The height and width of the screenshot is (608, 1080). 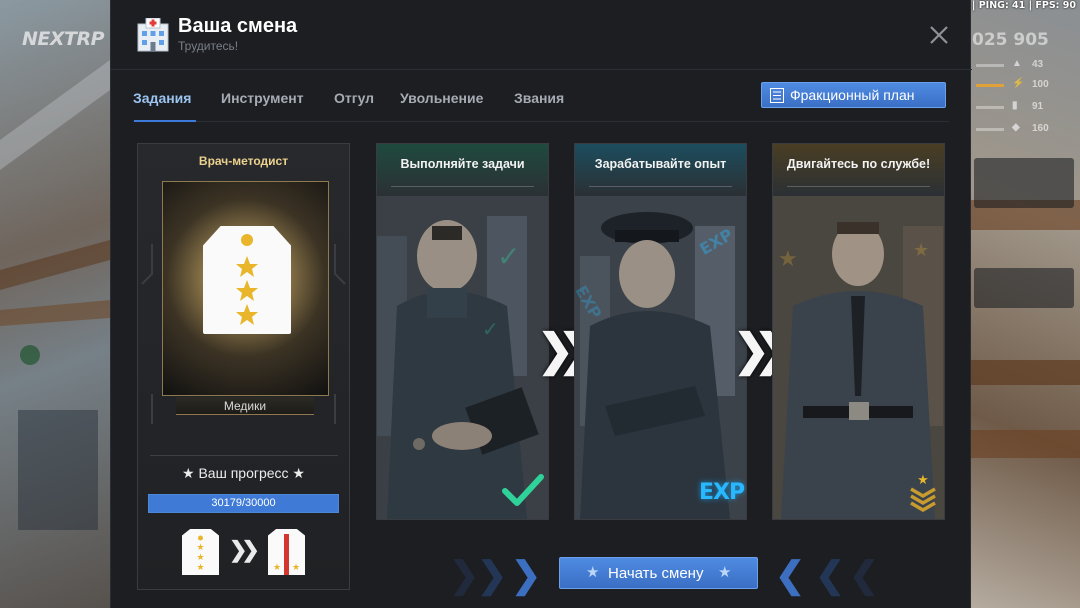 I want to click on food-icon: ▮, so click(x=1015, y=105).